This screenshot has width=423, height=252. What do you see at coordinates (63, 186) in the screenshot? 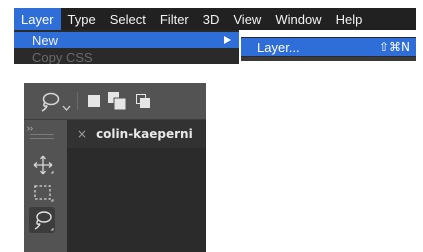
I see `panel-divider` at bounding box center [63, 186].